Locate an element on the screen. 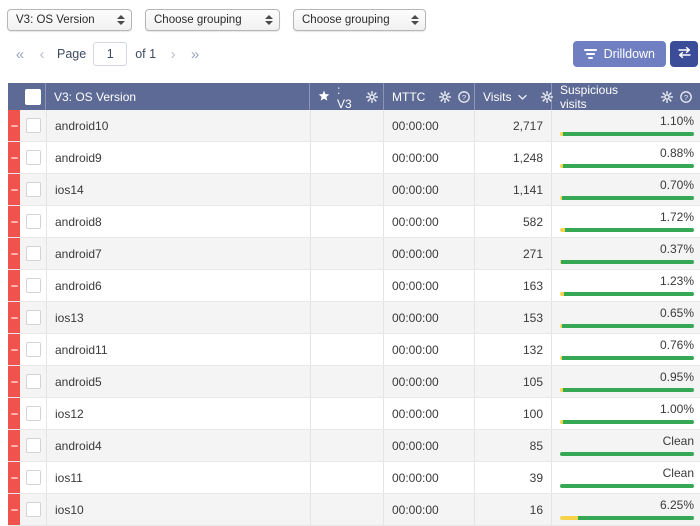 This screenshot has height=526, width=700. cell-suspicious-visits: 0.76% is located at coordinates (626, 349).